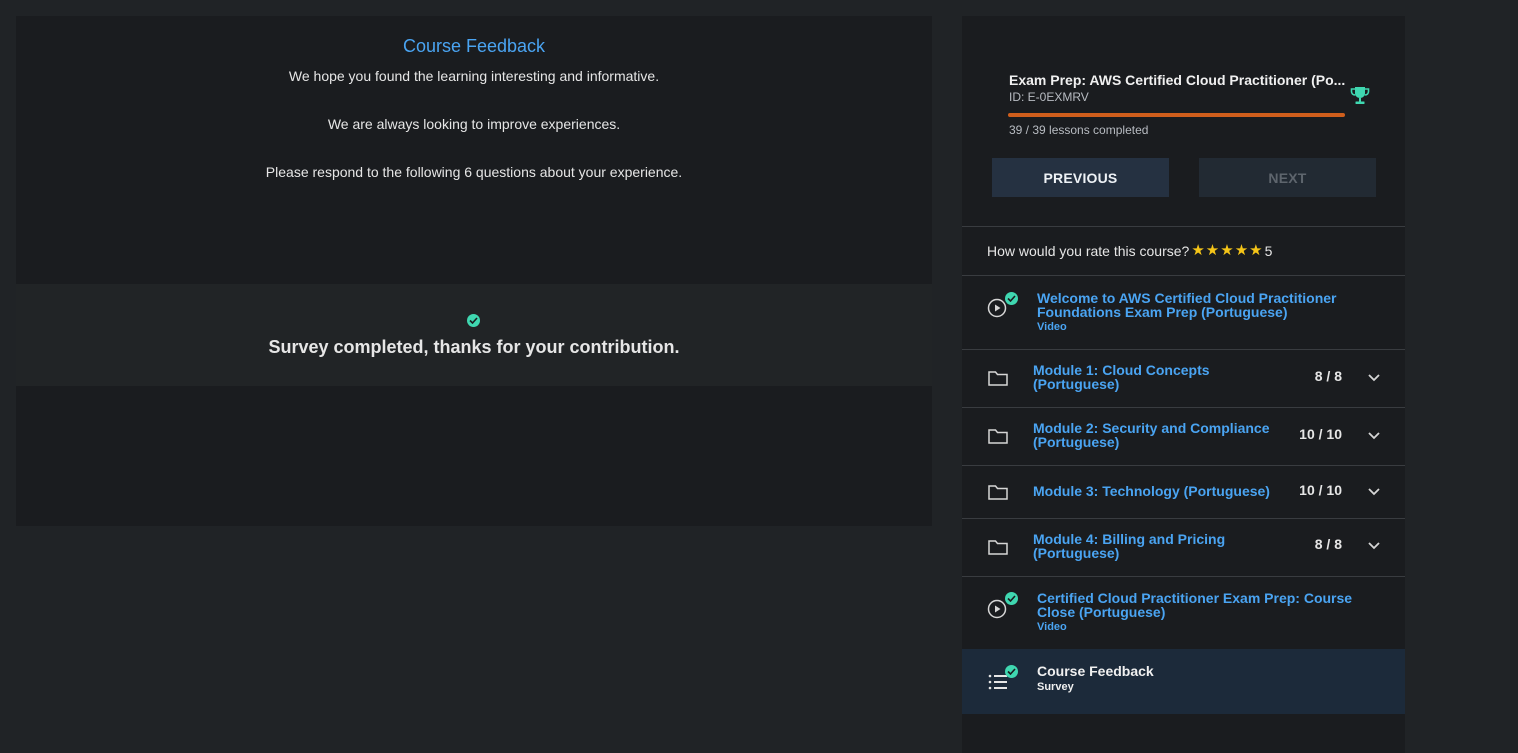 This screenshot has width=1518, height=753. I want to click on module-title-line: Module 1: Cloud Concepts, so click(1121, 370).